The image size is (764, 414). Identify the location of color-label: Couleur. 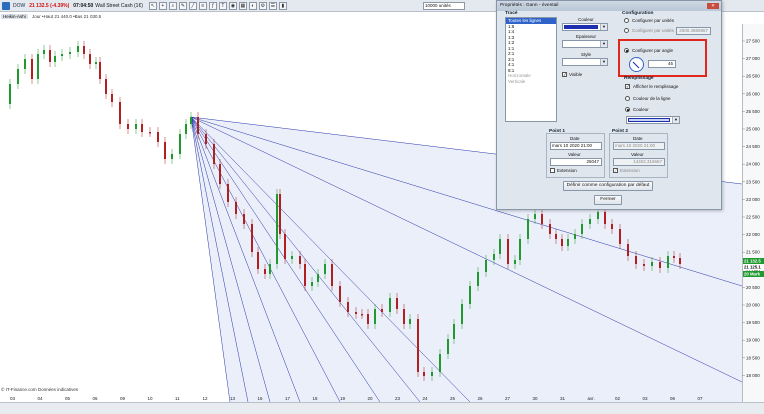
(586, 19).